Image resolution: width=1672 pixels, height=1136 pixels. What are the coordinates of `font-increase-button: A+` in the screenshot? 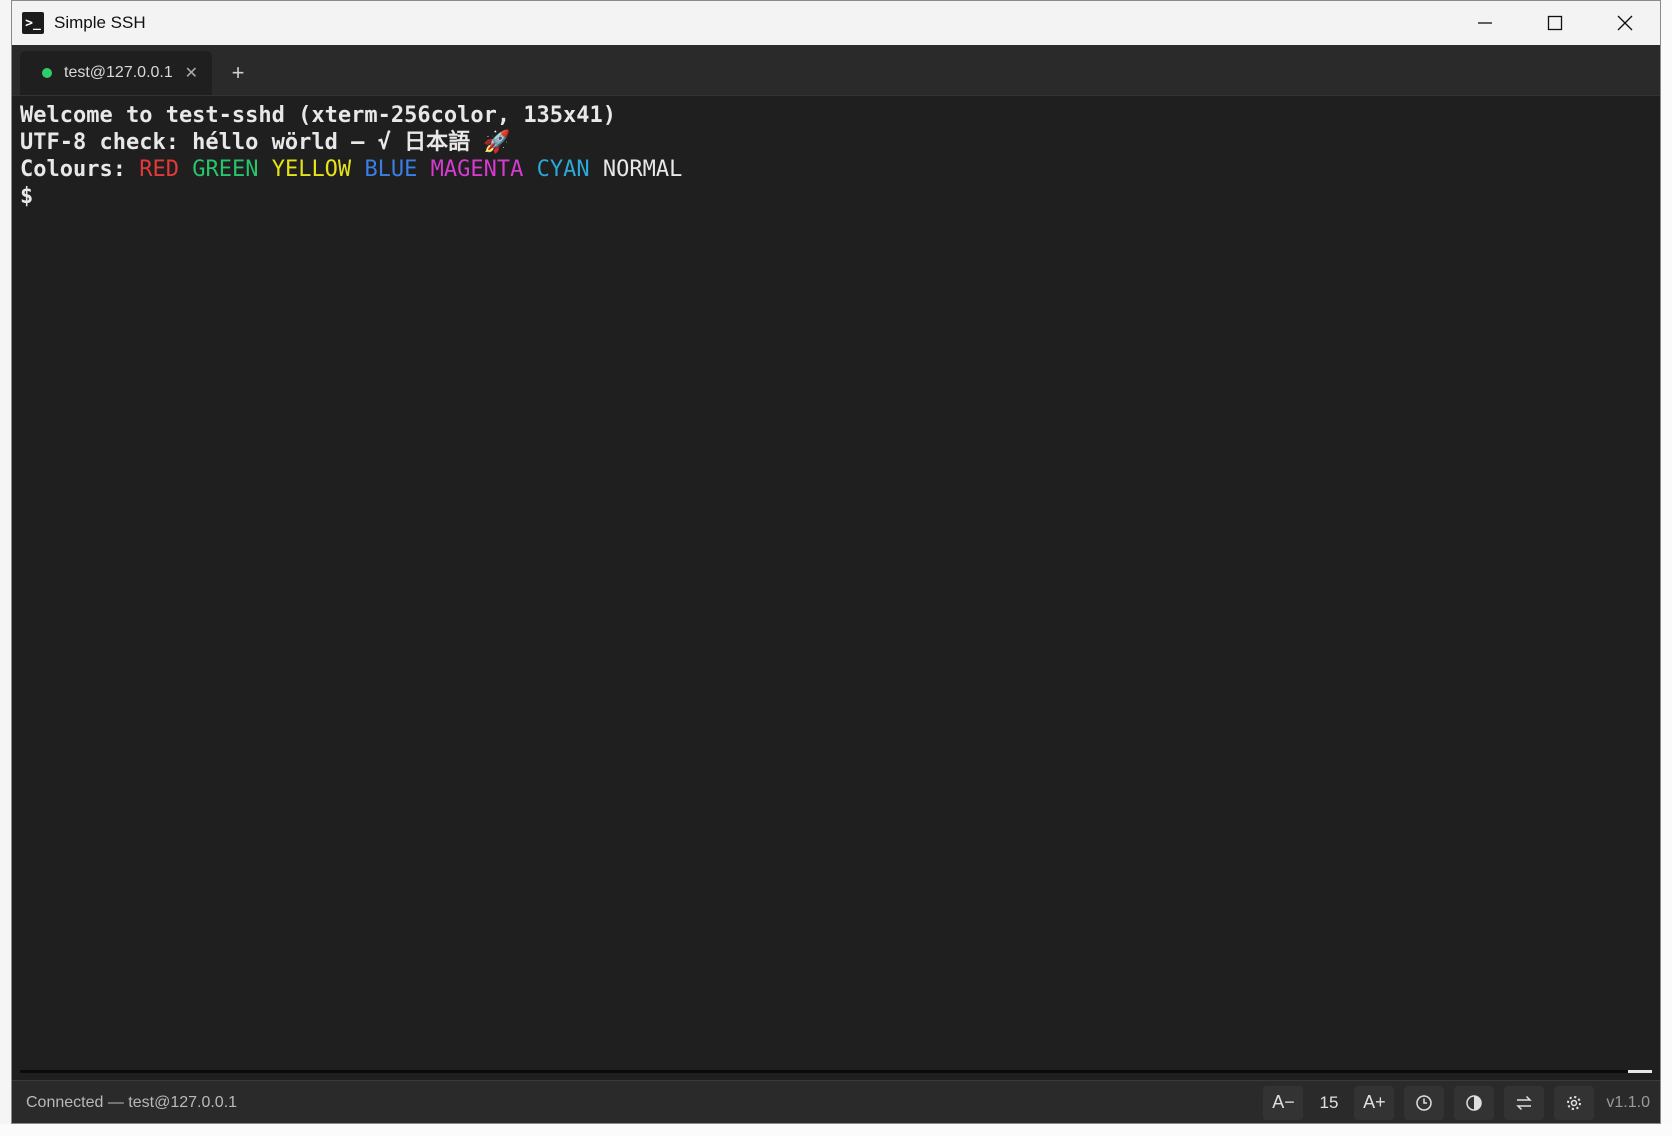 It's located at (1374, 1102).